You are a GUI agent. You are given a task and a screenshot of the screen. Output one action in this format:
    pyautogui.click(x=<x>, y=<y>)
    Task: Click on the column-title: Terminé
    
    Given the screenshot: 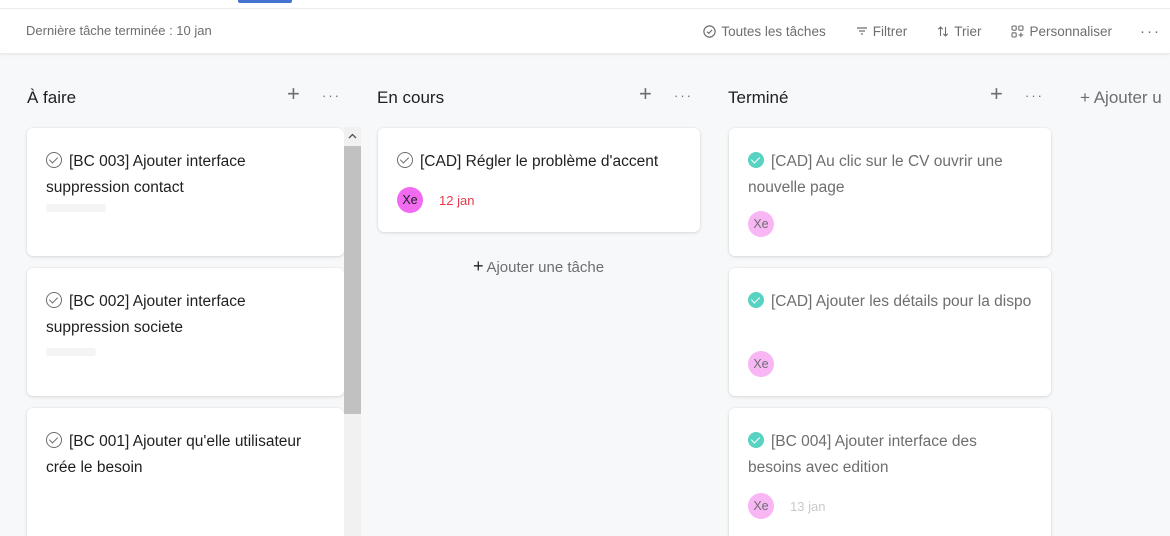 What is the action you would take?
    pyautogui.click(x=758, y=97)
    